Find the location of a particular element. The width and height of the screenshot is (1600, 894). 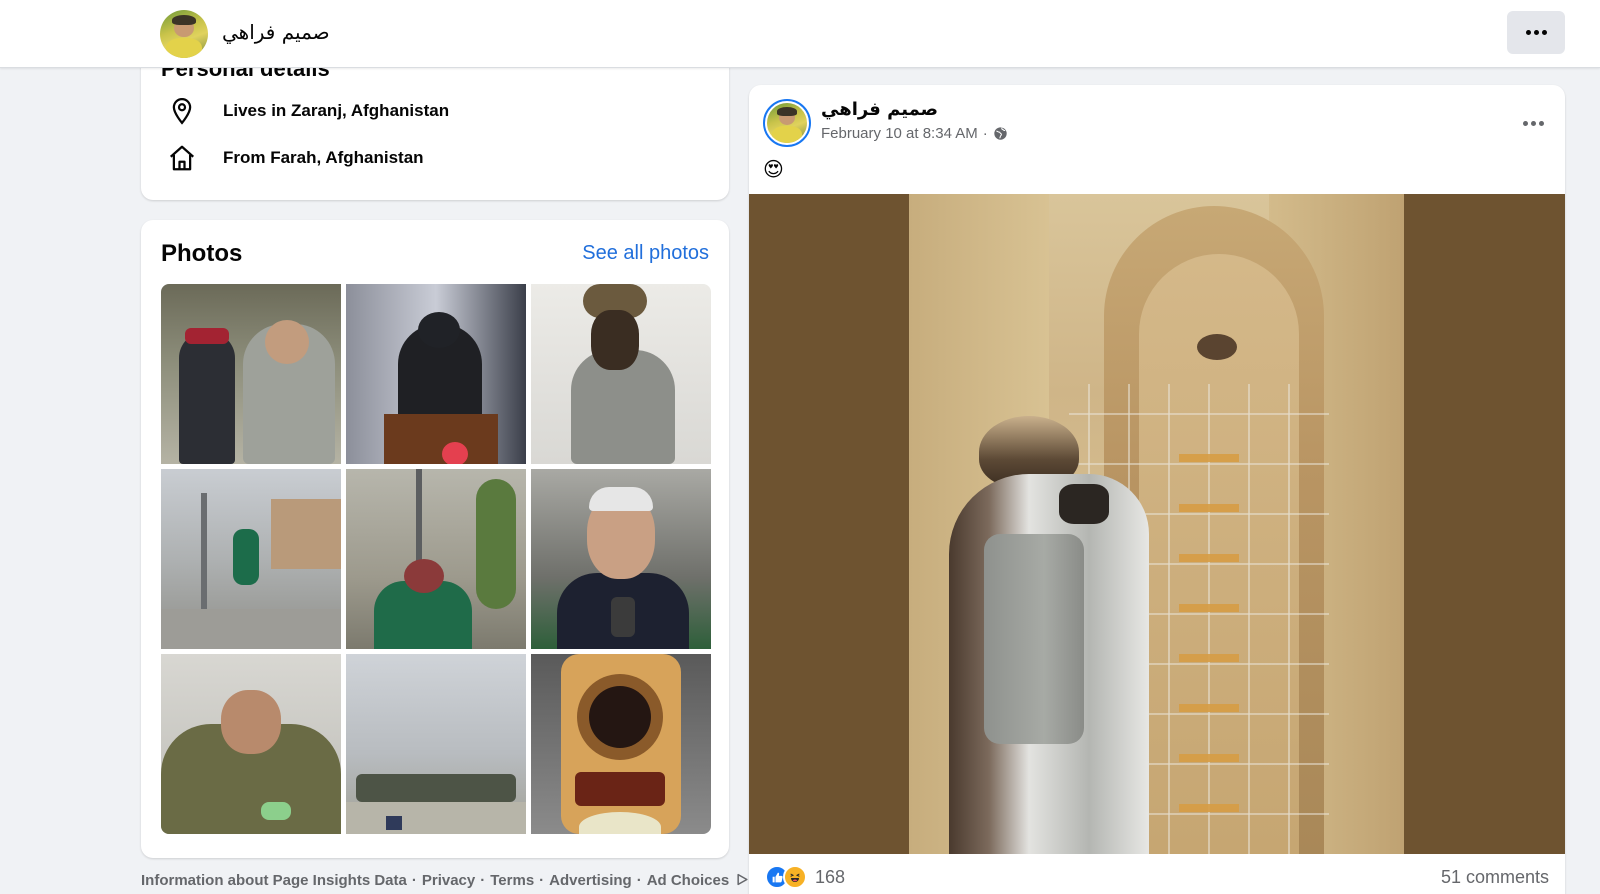

footer-link-advertising: Advertising is located at coordinates (590, 880).